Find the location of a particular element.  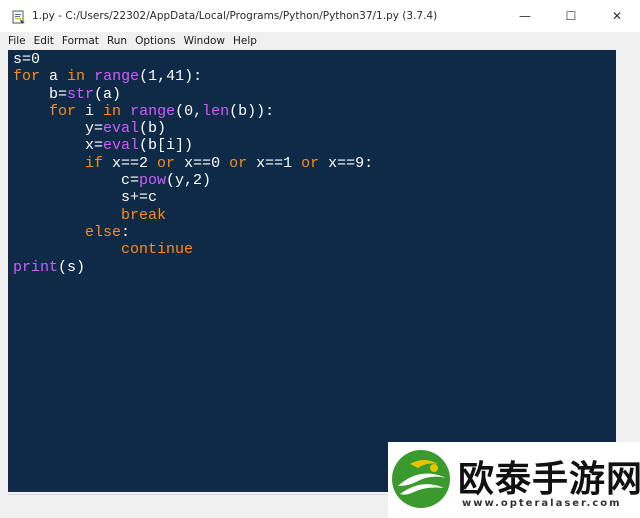

code-line: s+=c is located at coordinates (85, 197).